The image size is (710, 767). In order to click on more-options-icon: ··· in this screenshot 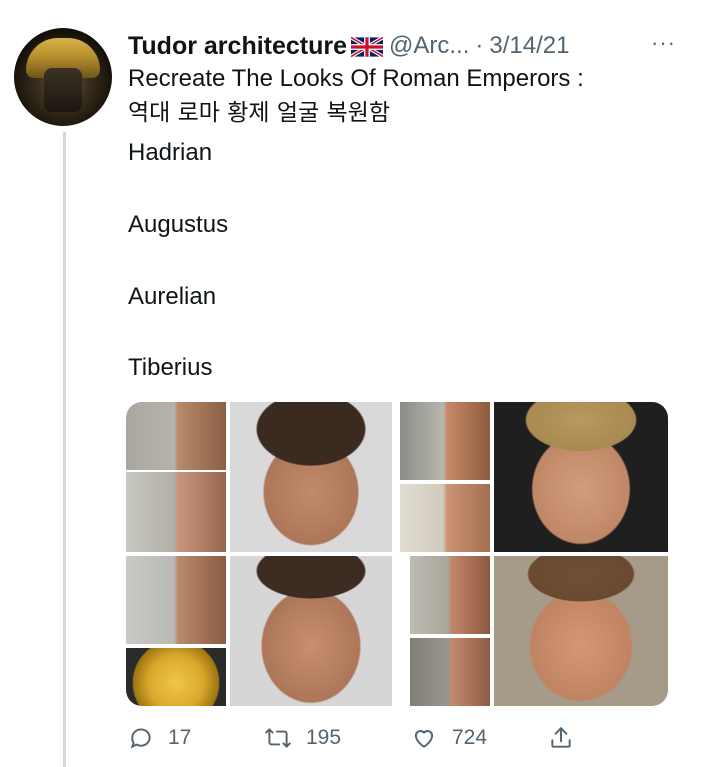, I will do `click(663, 43)`.